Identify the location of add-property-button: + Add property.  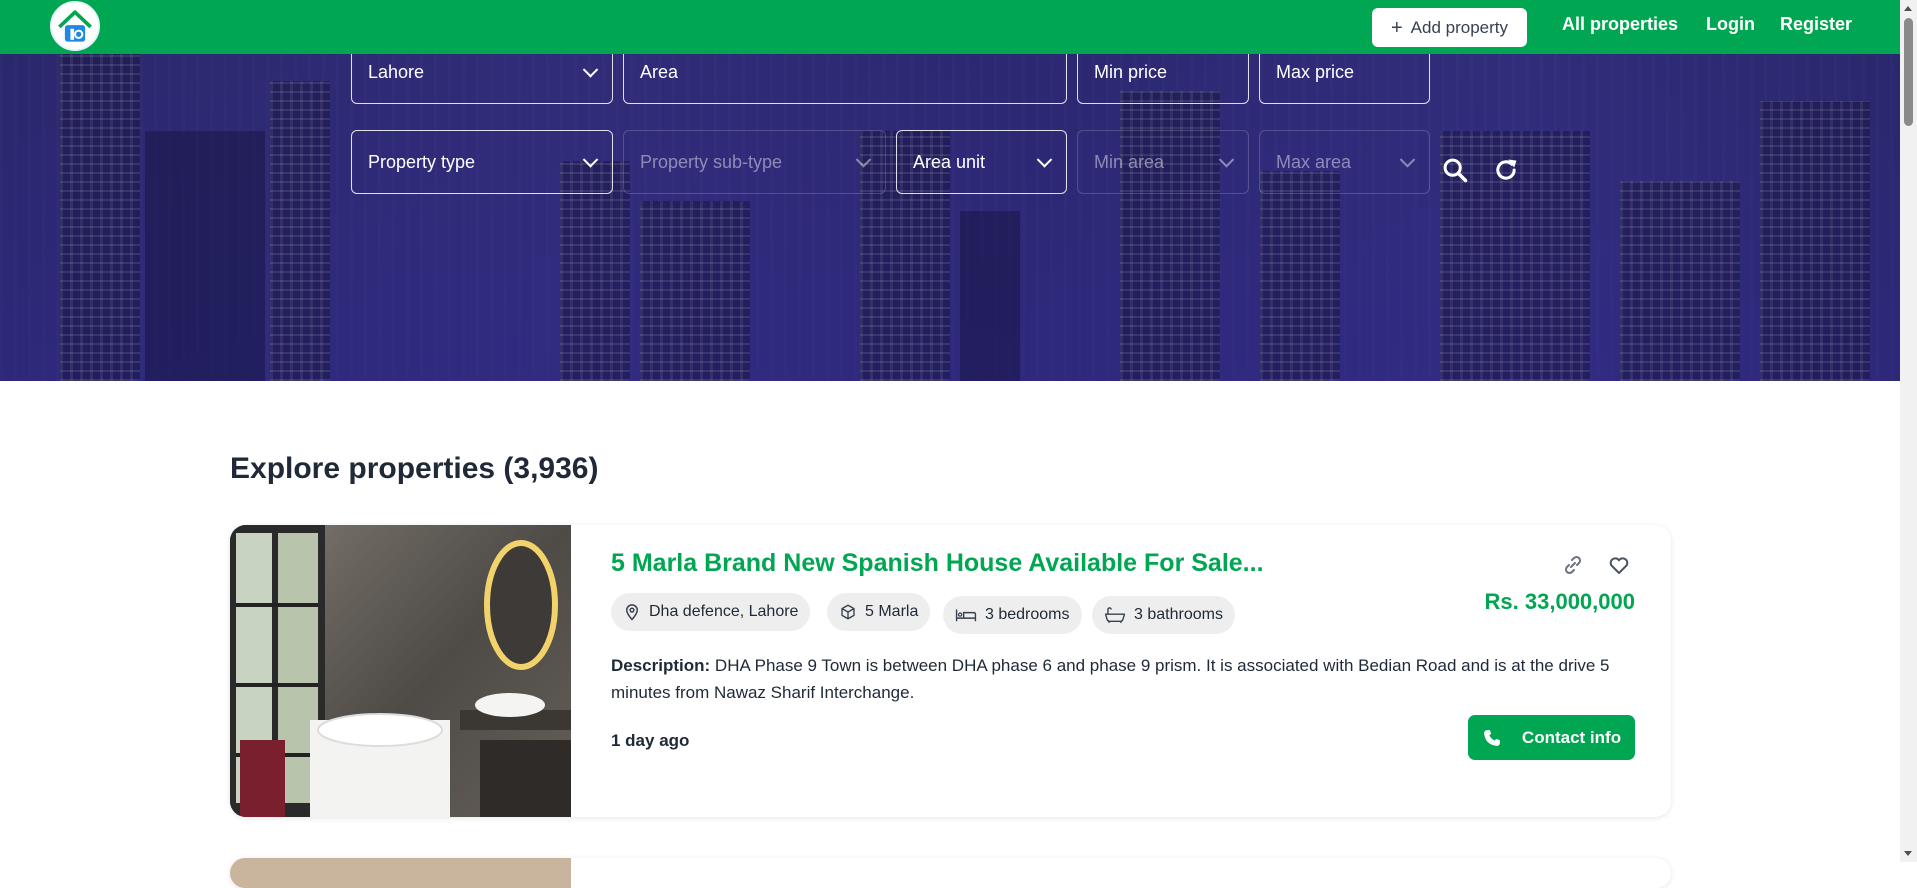
(1449, 27).